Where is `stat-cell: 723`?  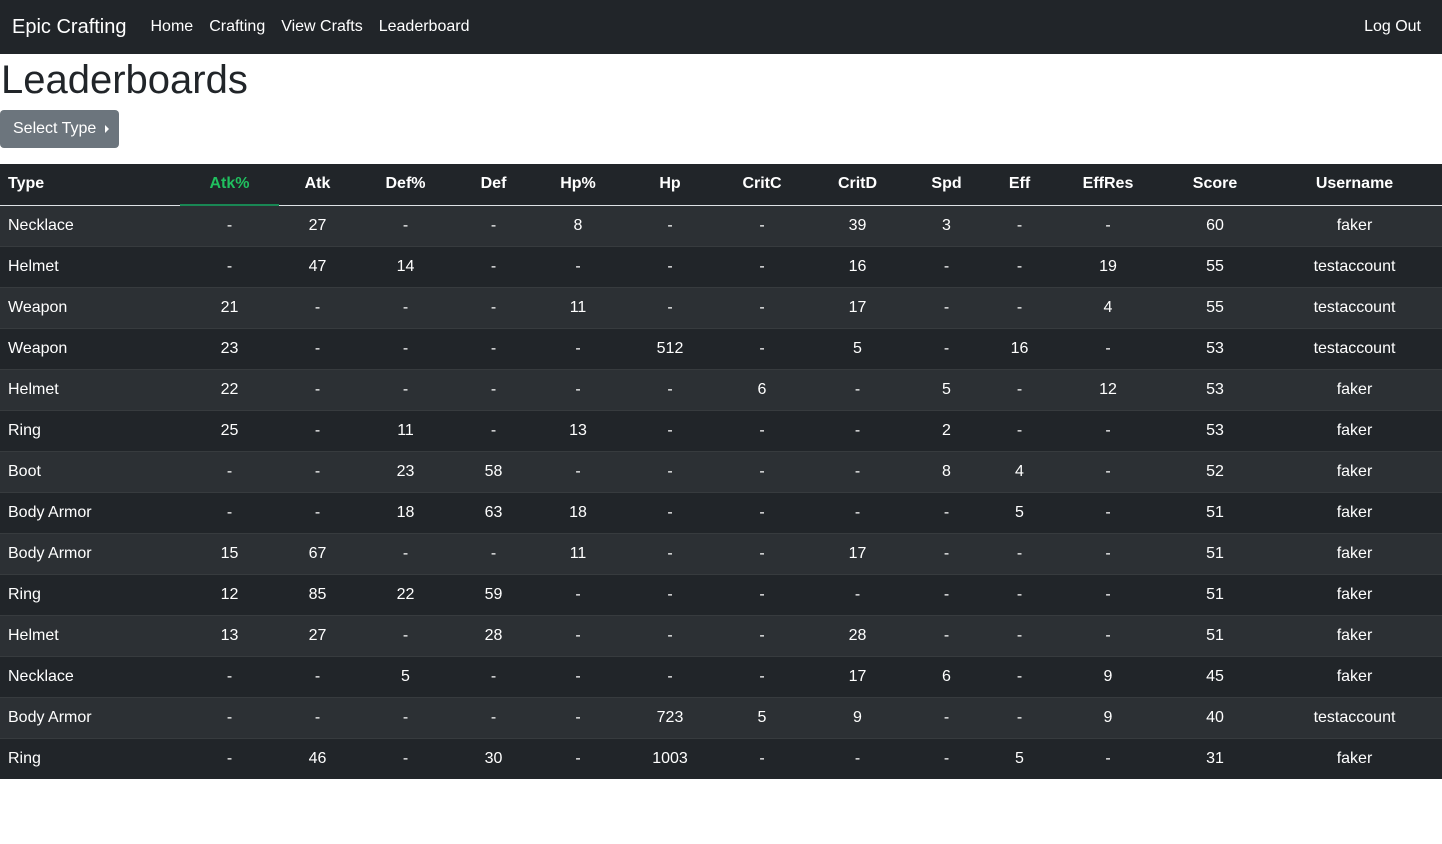
stat-cell: 723 is located at coordinates (670, 717).